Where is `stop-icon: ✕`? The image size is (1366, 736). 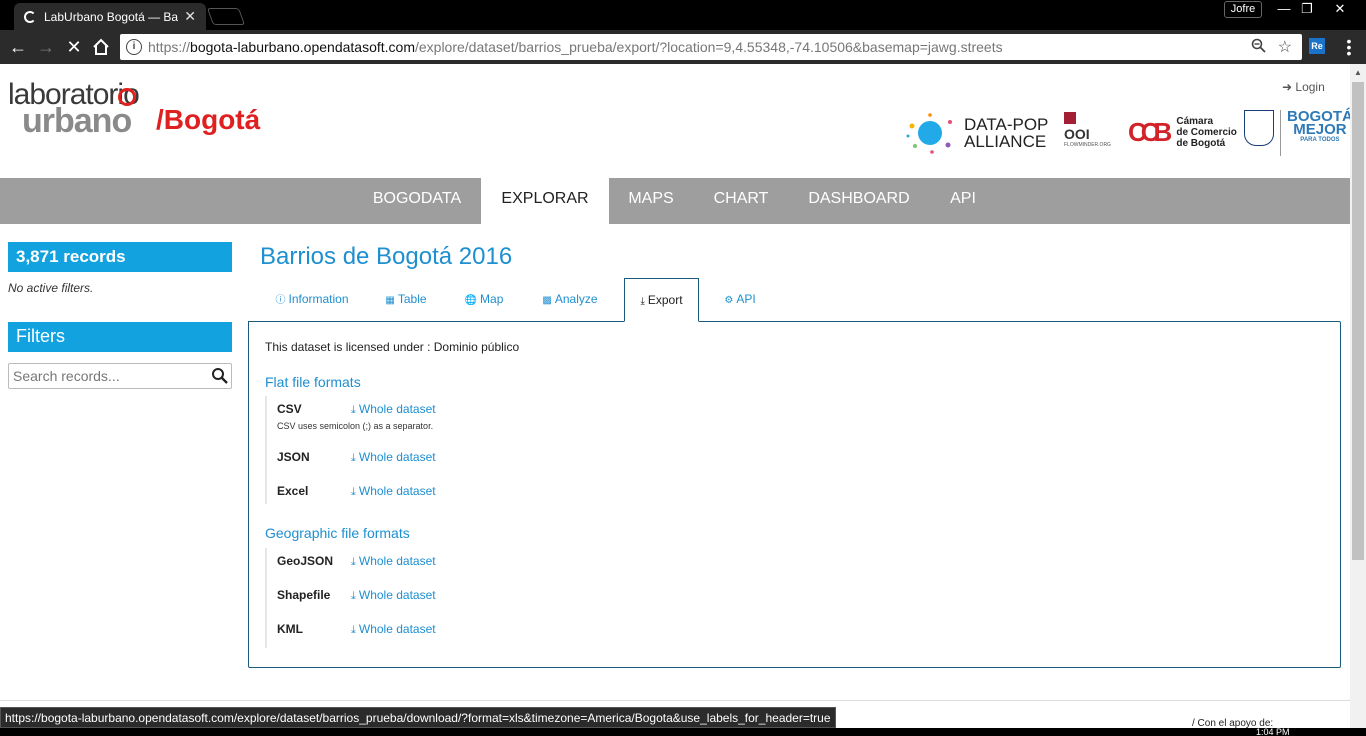 stop-icon: ✕ is located at coordinates (74, 47).